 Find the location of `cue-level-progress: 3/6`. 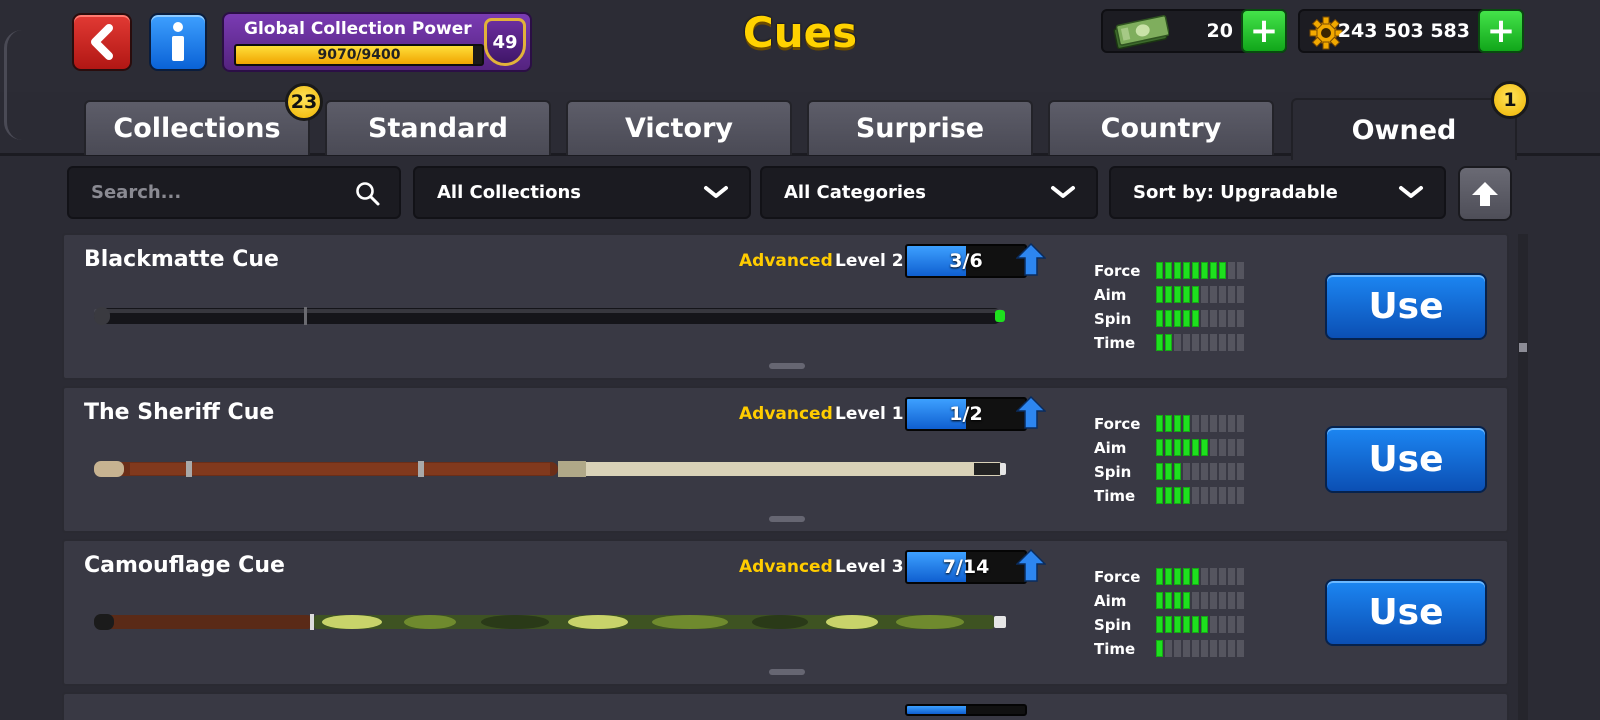

cue-level-progress: 3/6 is located at coordinates (966, 261).